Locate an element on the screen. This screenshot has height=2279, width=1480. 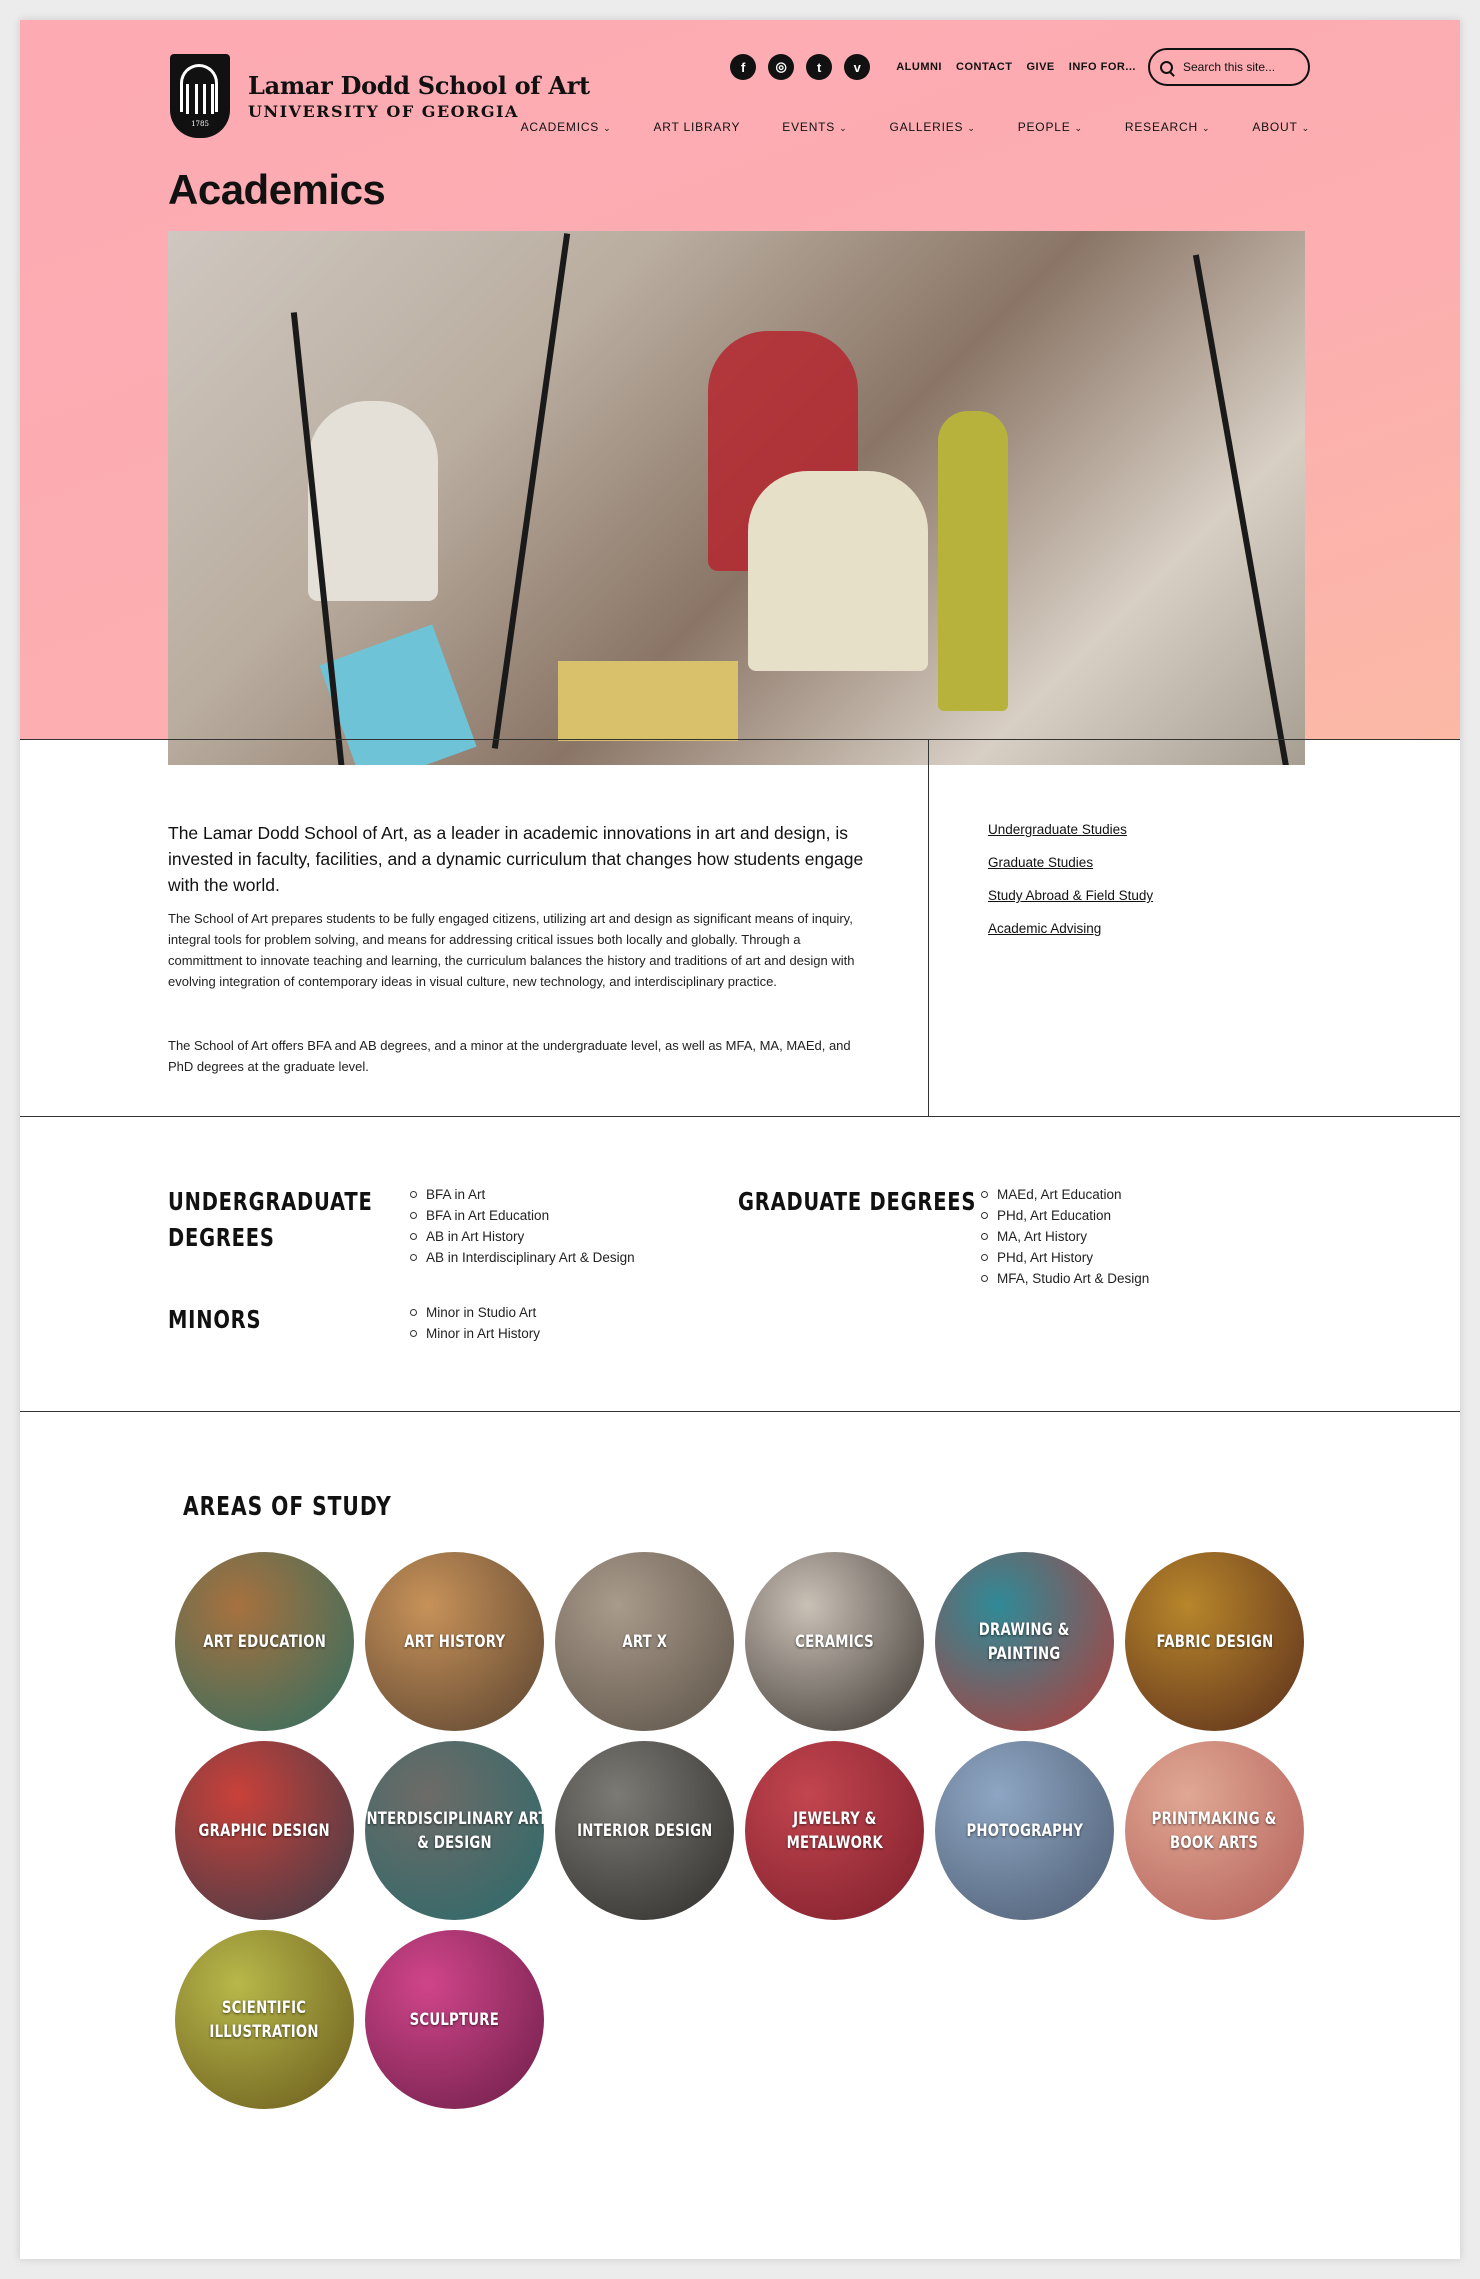
area-ceramics: CERAMICS is located at coordinates (834, 1641).